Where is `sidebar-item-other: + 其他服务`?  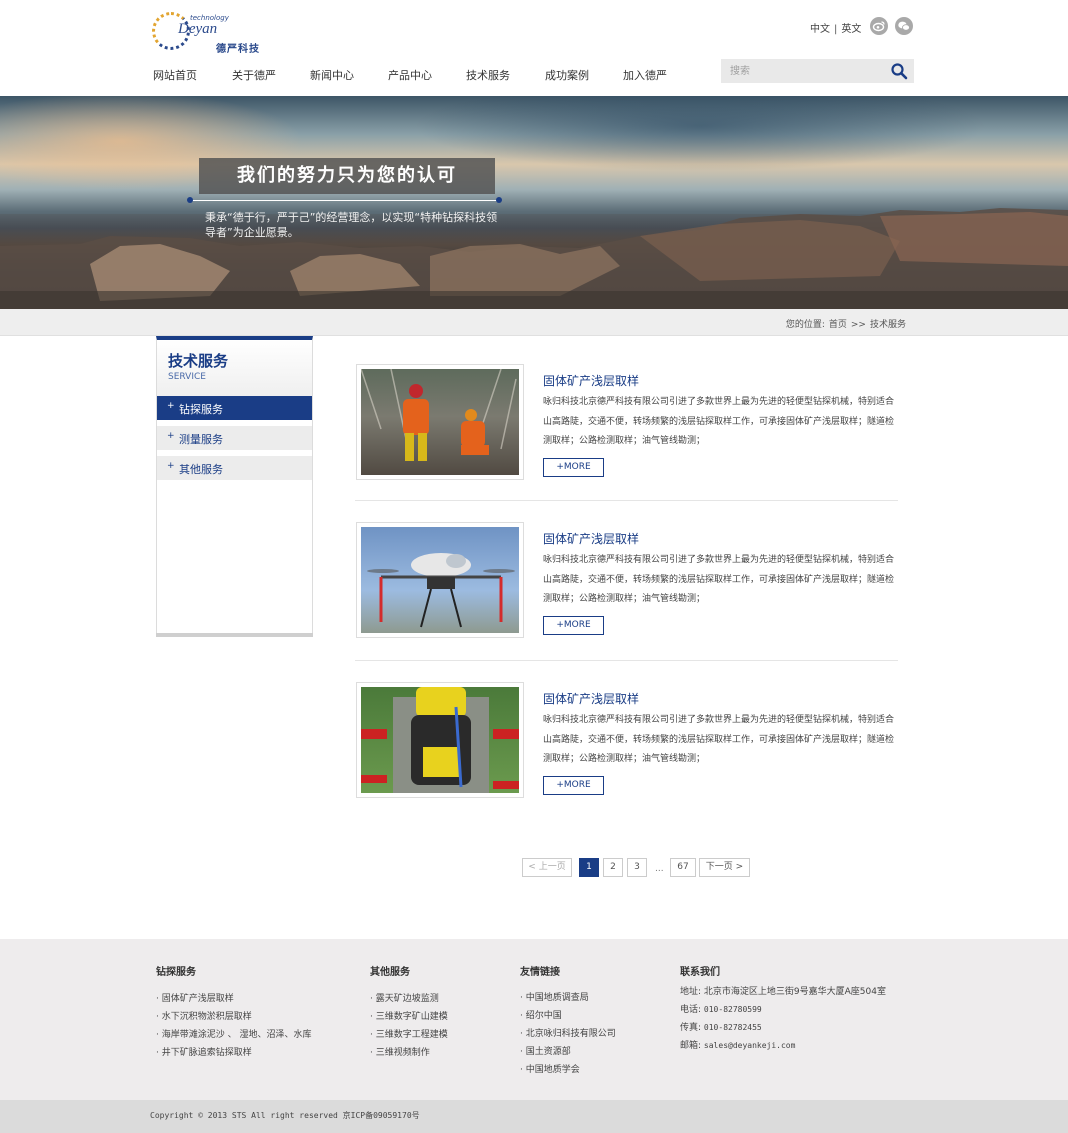
sidebar-item-other: + 其他服务 is located at coordinates (234, 468).